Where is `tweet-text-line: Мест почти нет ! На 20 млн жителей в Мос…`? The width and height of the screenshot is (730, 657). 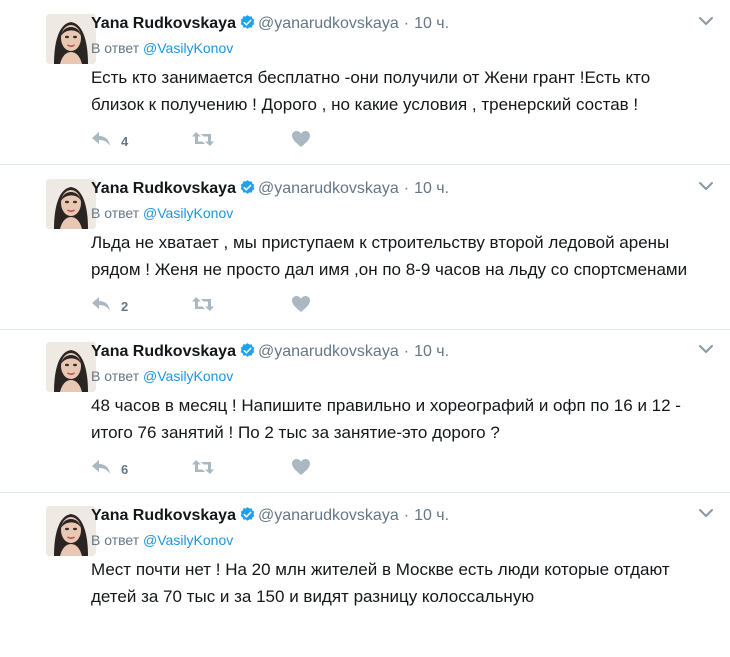 tweet-text-line: Мест почти нет ! На 20 млн жителей в Мос… is located at coordinates (380, 569).